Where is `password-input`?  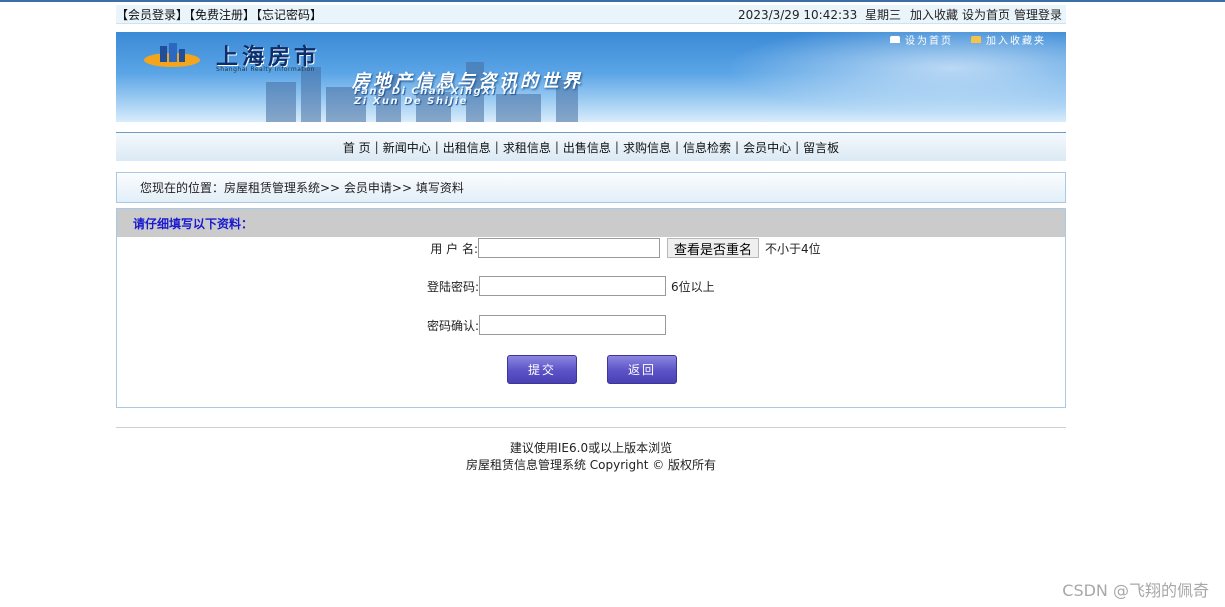 password-input is located at coordinates (572, 286).